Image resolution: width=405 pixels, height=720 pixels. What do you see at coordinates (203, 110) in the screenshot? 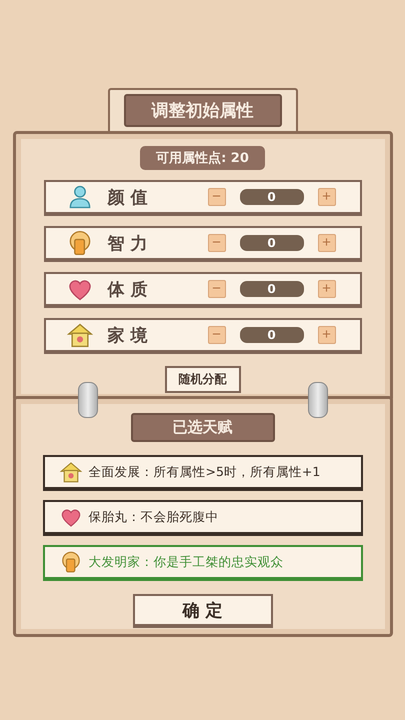
I see `screen-title: 调整初始属性` at bounding box center [203, 110].